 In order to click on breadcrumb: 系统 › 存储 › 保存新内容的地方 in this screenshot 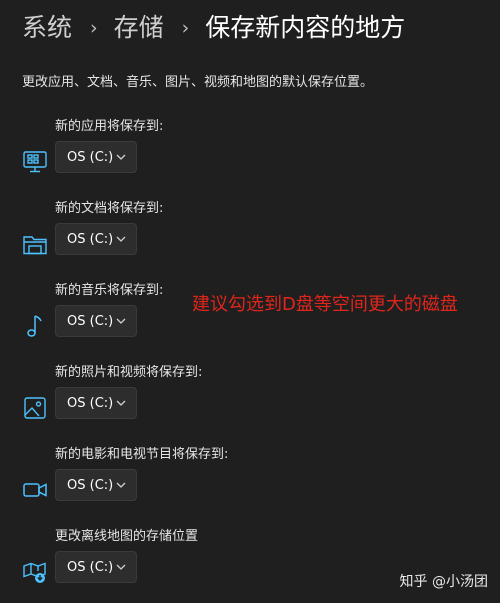, I will do `click(213, 28)`.